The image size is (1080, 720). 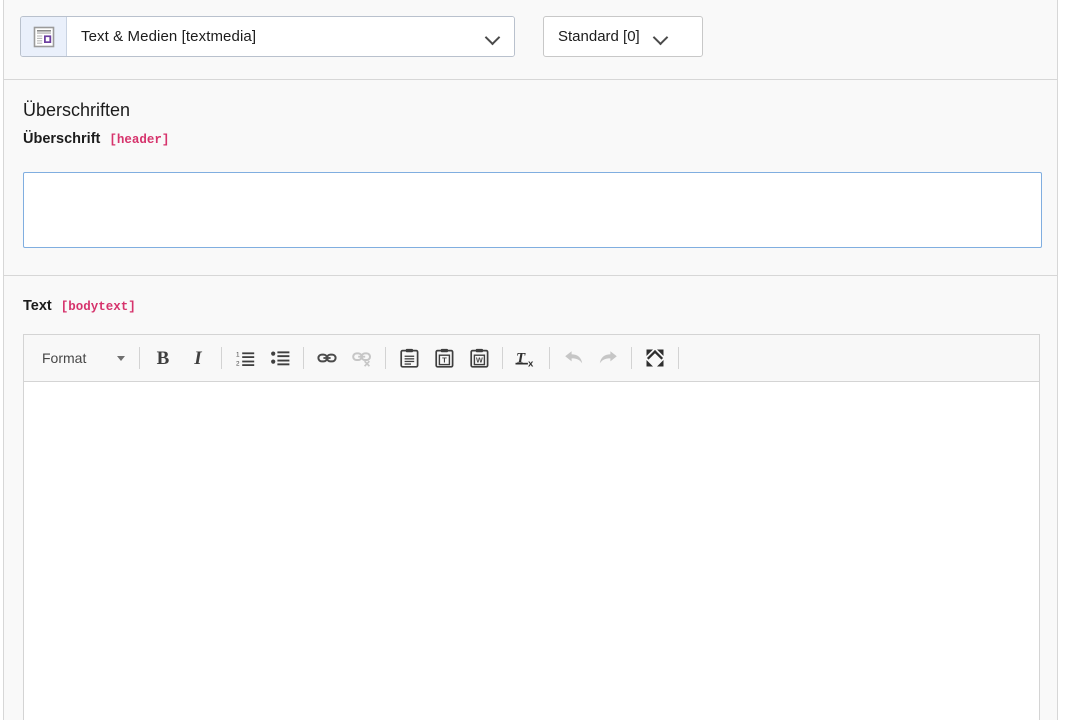 I want to click on svg-text: x, so click(x=531, y=363).